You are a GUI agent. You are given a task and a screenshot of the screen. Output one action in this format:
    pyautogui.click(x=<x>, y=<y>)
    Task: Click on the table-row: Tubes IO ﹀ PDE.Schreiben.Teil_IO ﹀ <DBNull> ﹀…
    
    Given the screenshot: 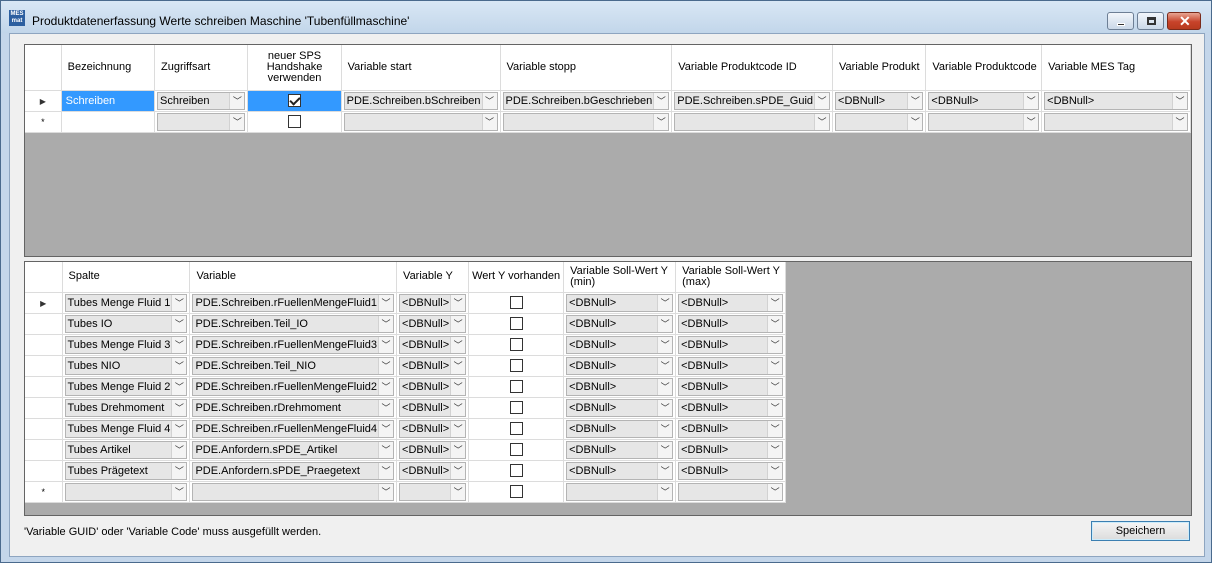 What is the action you would take?
    pyautogui.click(x=406, y=324)
    